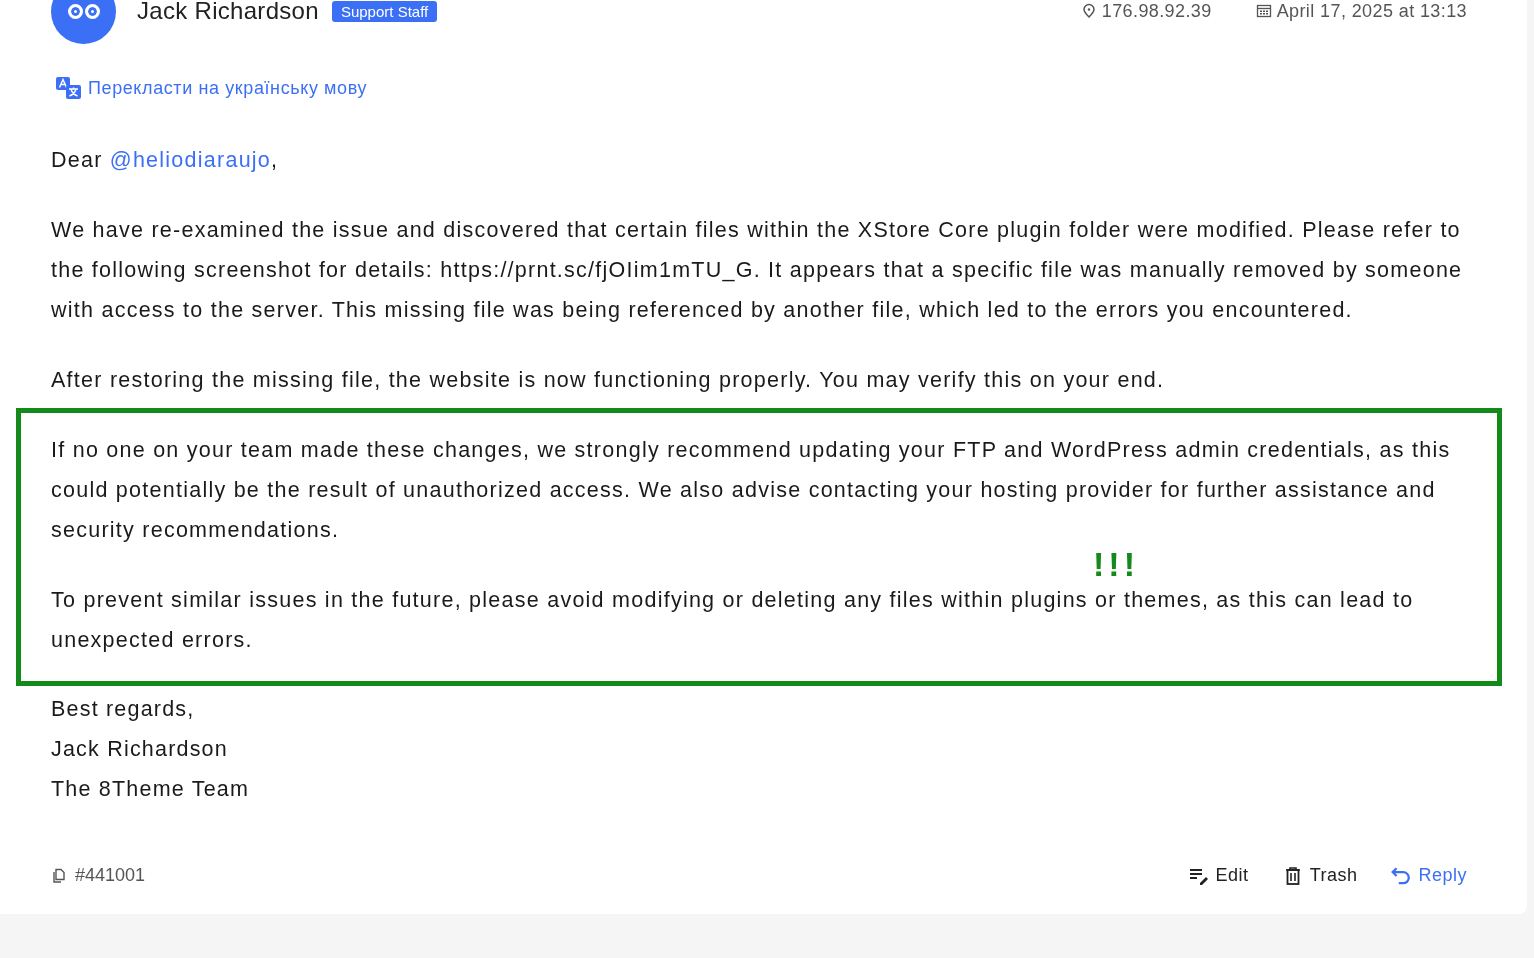 The image size is (1534, 958). I want to click on staff-badge: Support Staff, so click(384, 11).